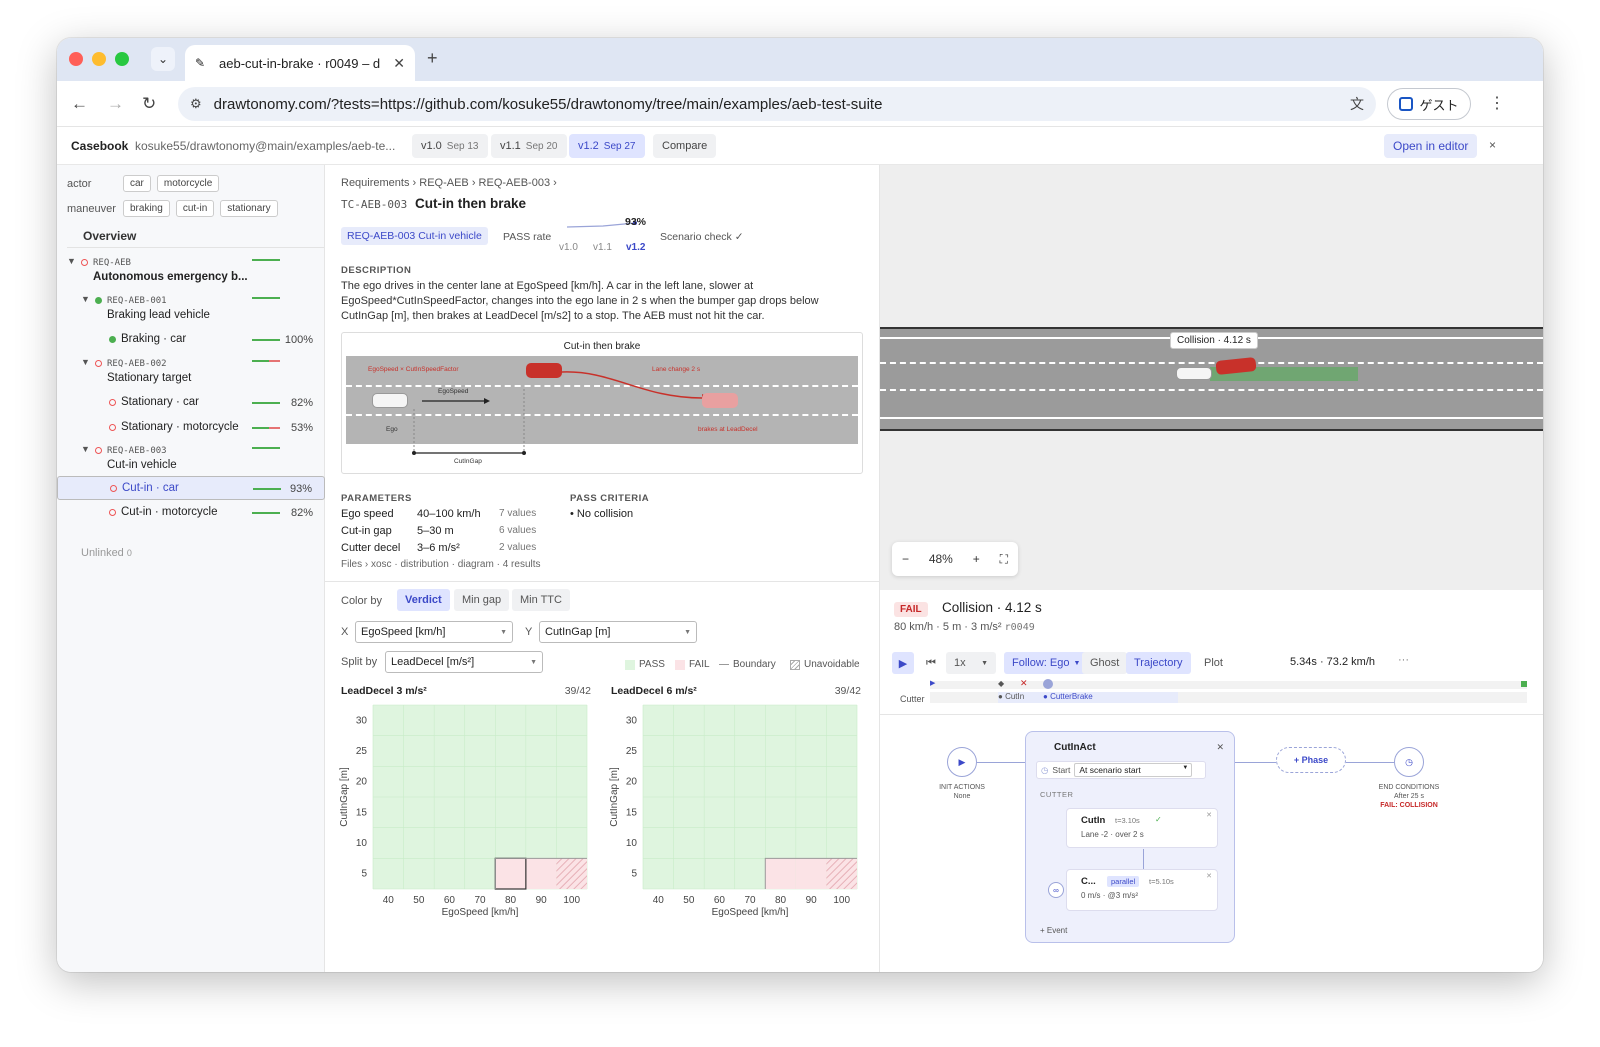  I want to click on version-tab-v1-2: v1.2 Sep 27, so click(607, 146).